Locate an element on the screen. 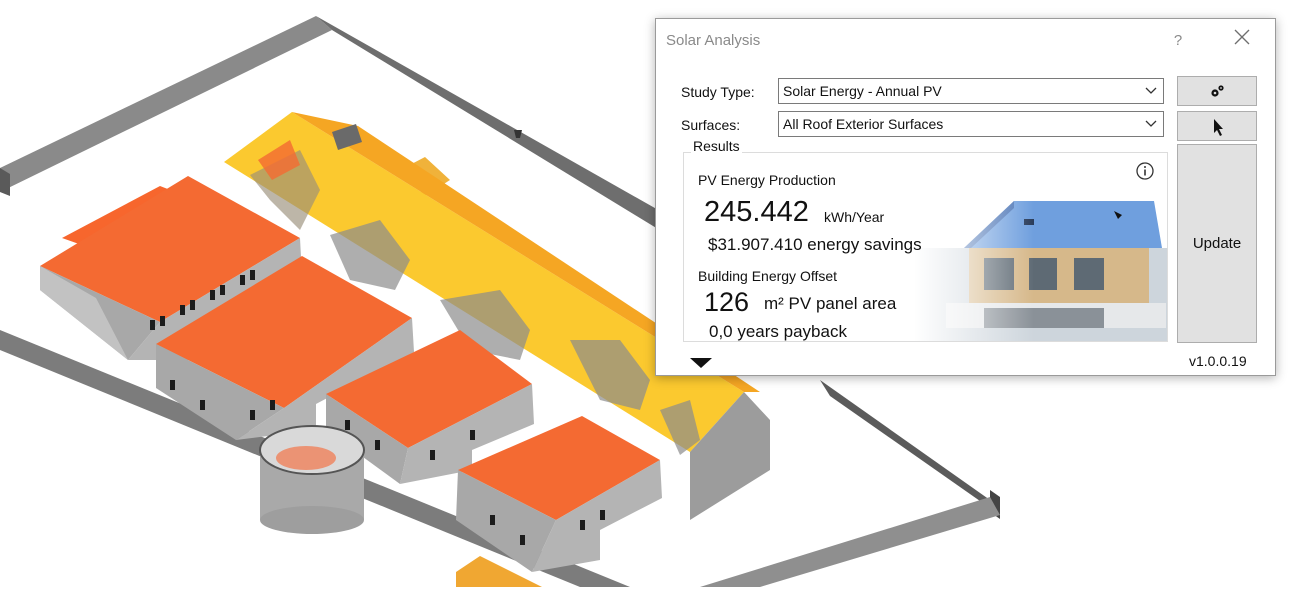  version-label: v1.0.0.19 is located at coordinates (1218, 361).